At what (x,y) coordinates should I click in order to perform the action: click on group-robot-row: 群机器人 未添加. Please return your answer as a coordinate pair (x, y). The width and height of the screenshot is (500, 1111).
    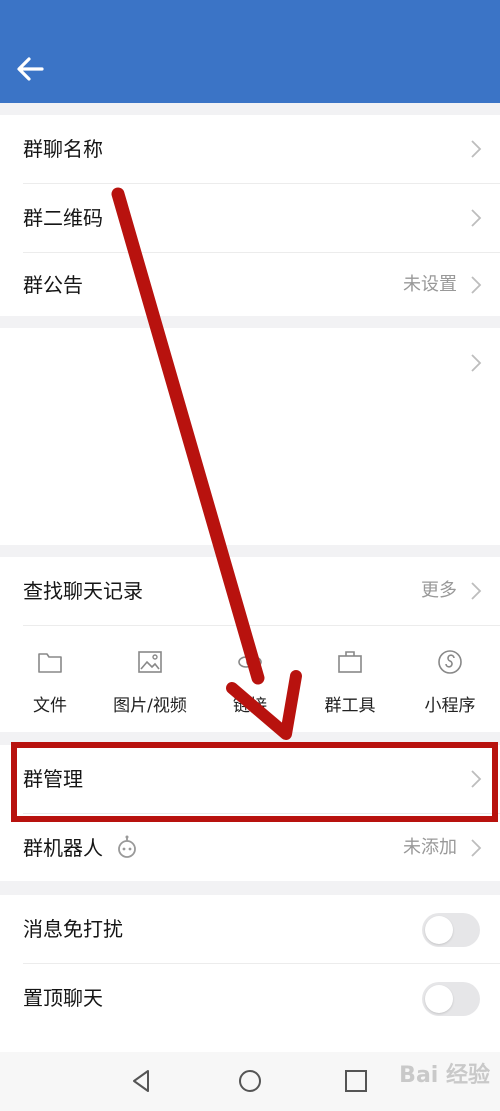
    Looking at the image, I should click on (250, 848).